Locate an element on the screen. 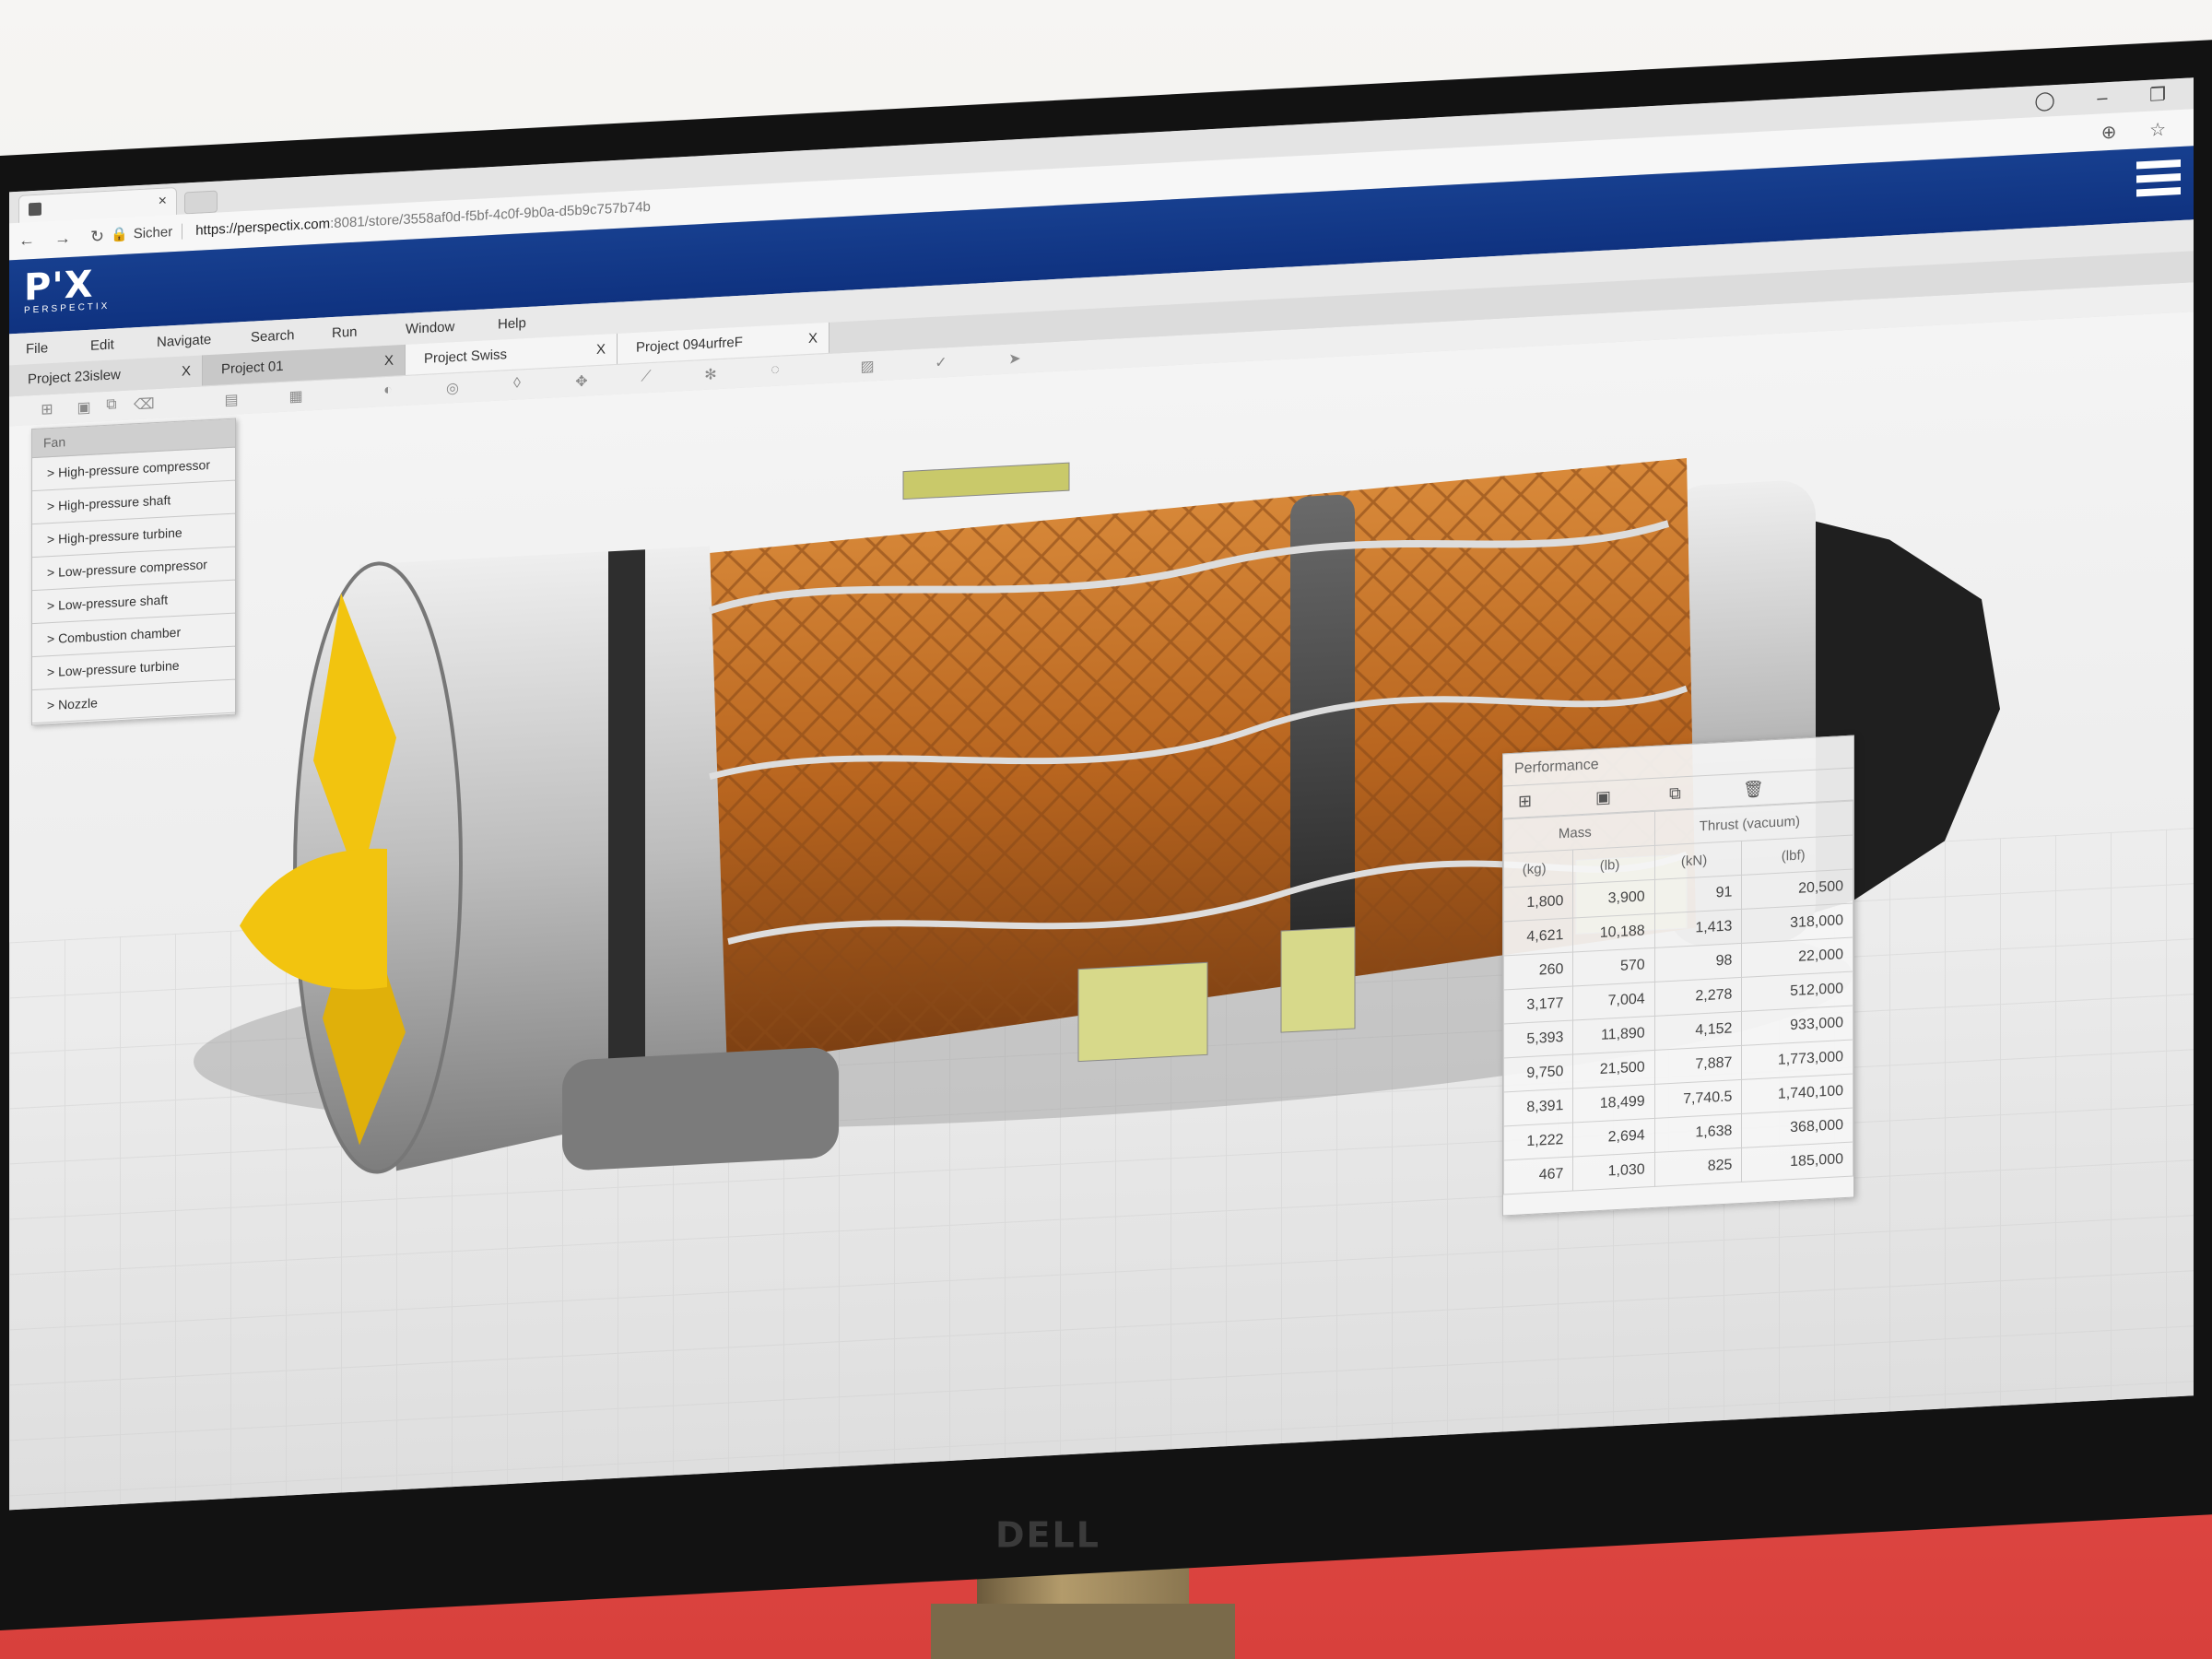 This screenshot has height=1659, width=2212. minimize-icon: – is located at coordinates (2102, 98).